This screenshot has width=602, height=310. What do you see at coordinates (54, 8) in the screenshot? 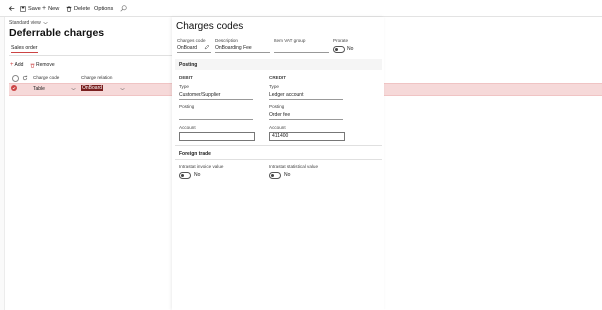
I see `new-label: New` at bounding box center [54, 8].